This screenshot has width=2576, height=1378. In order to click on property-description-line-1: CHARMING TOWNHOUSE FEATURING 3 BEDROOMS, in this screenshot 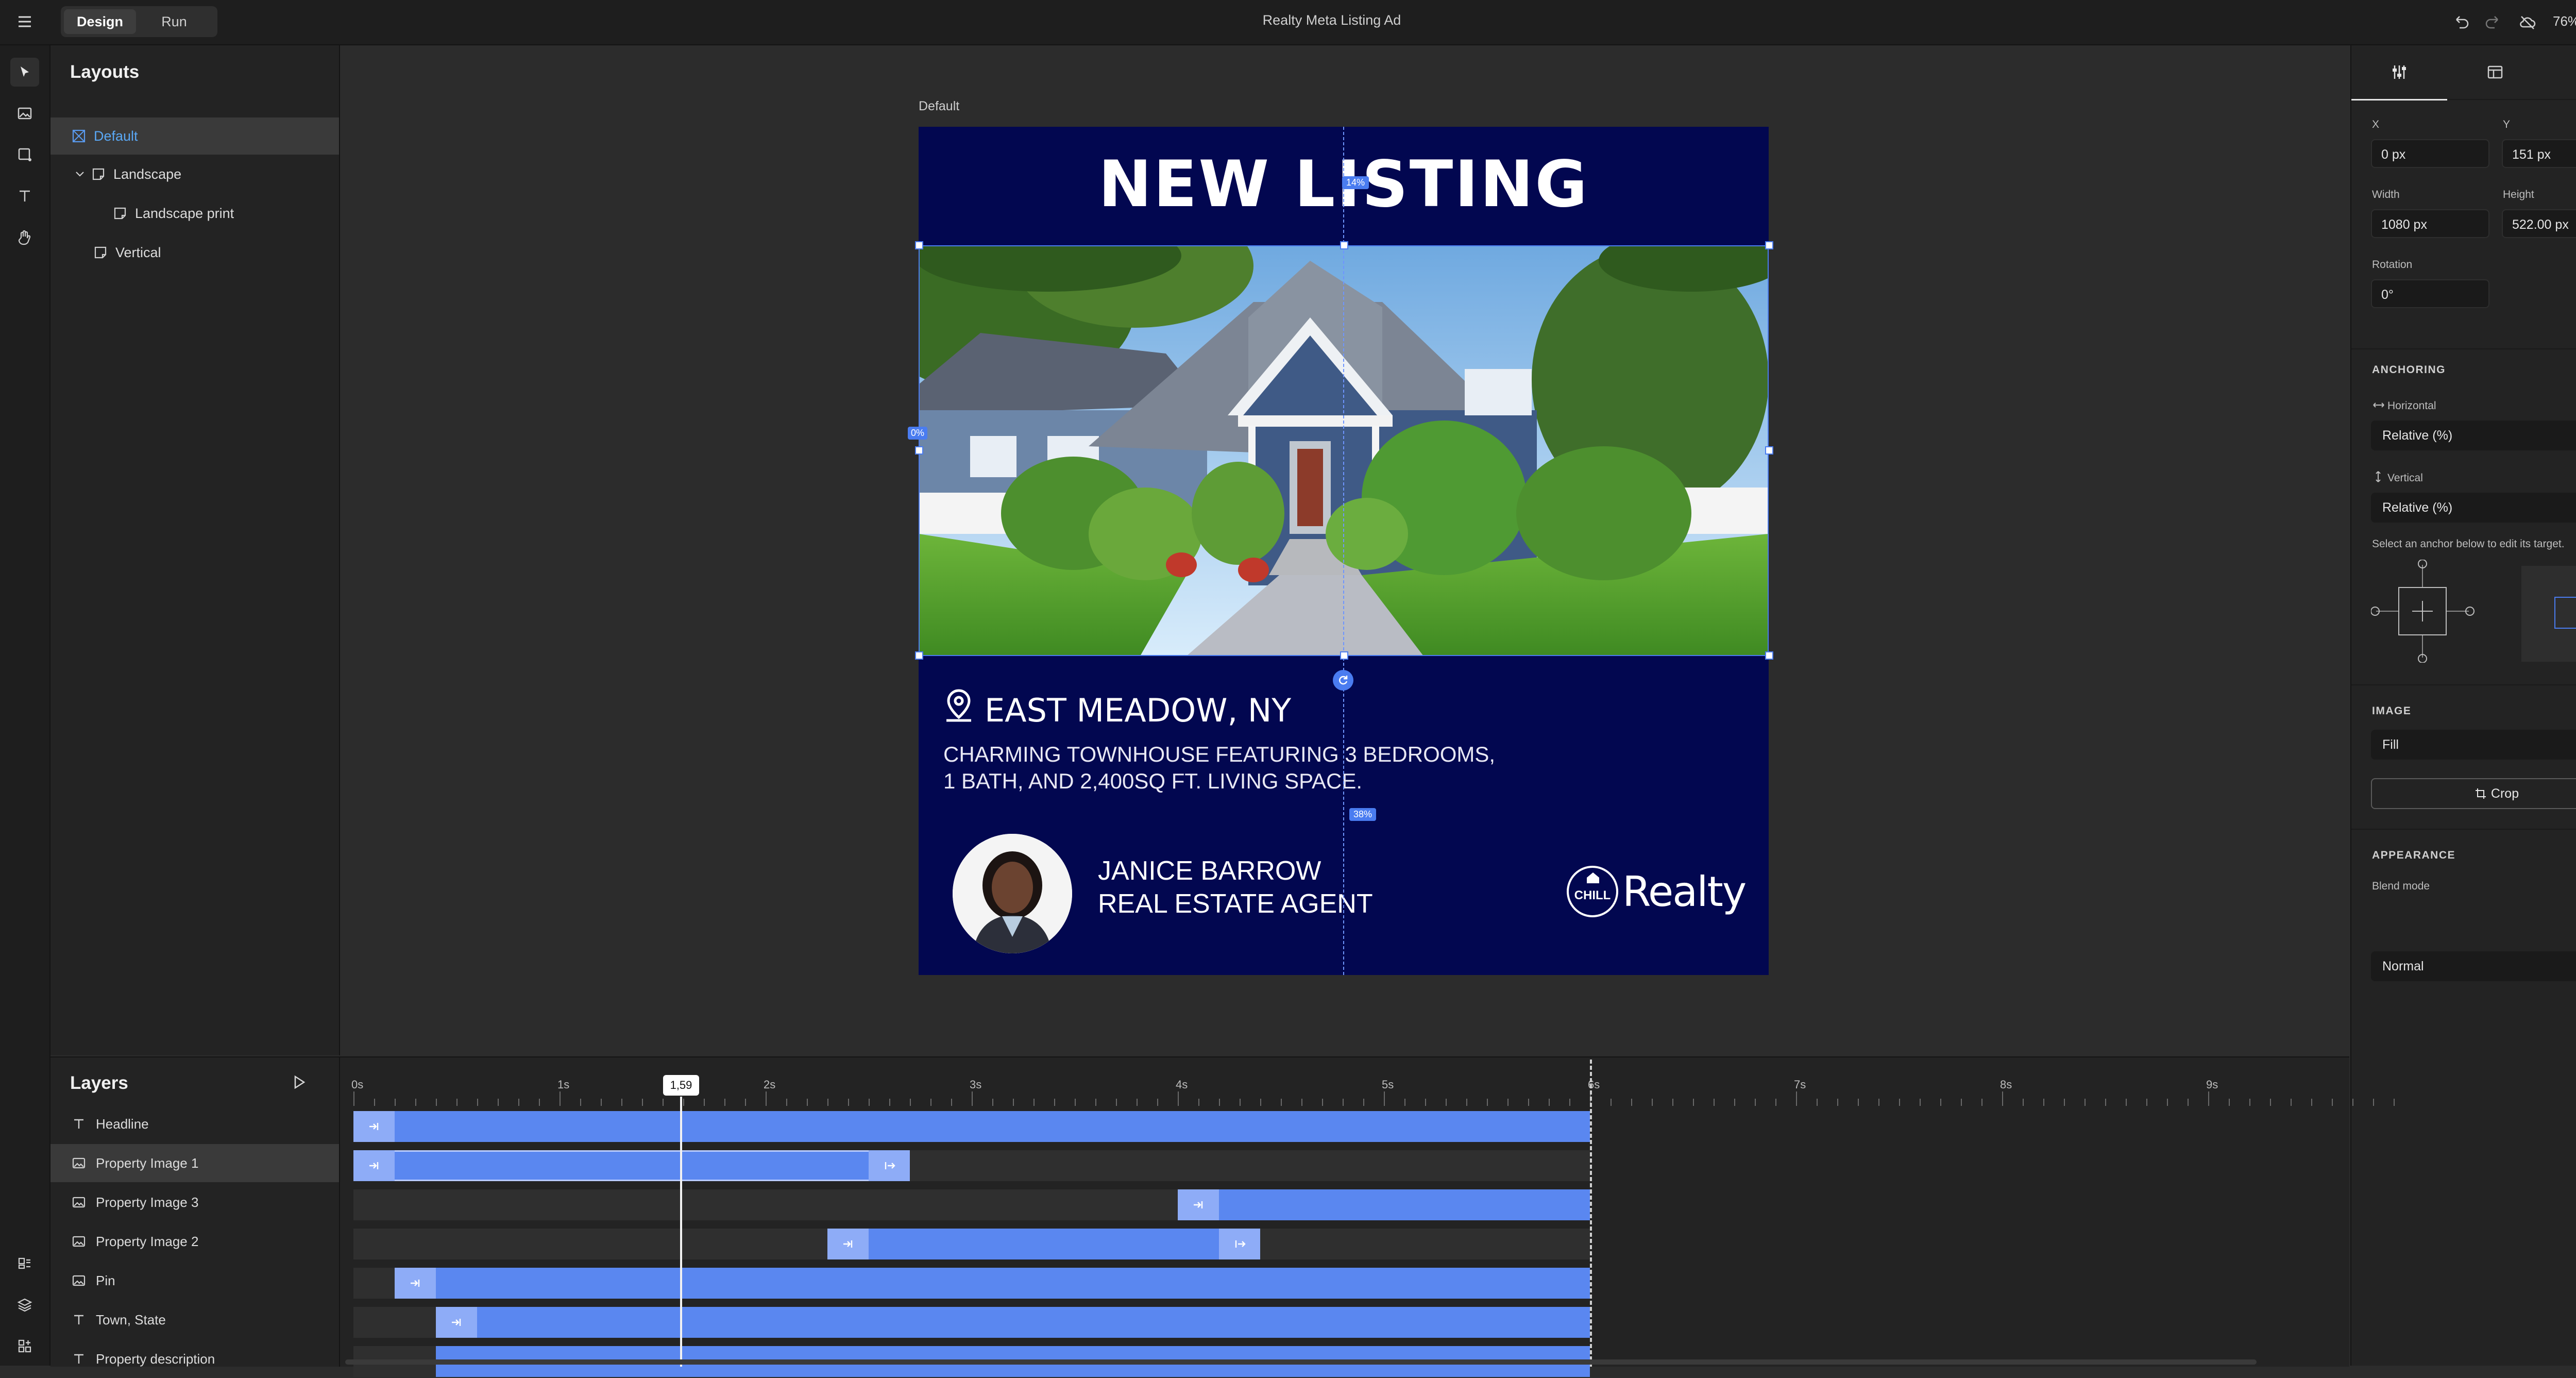, I will do `click(1219, 754)`.